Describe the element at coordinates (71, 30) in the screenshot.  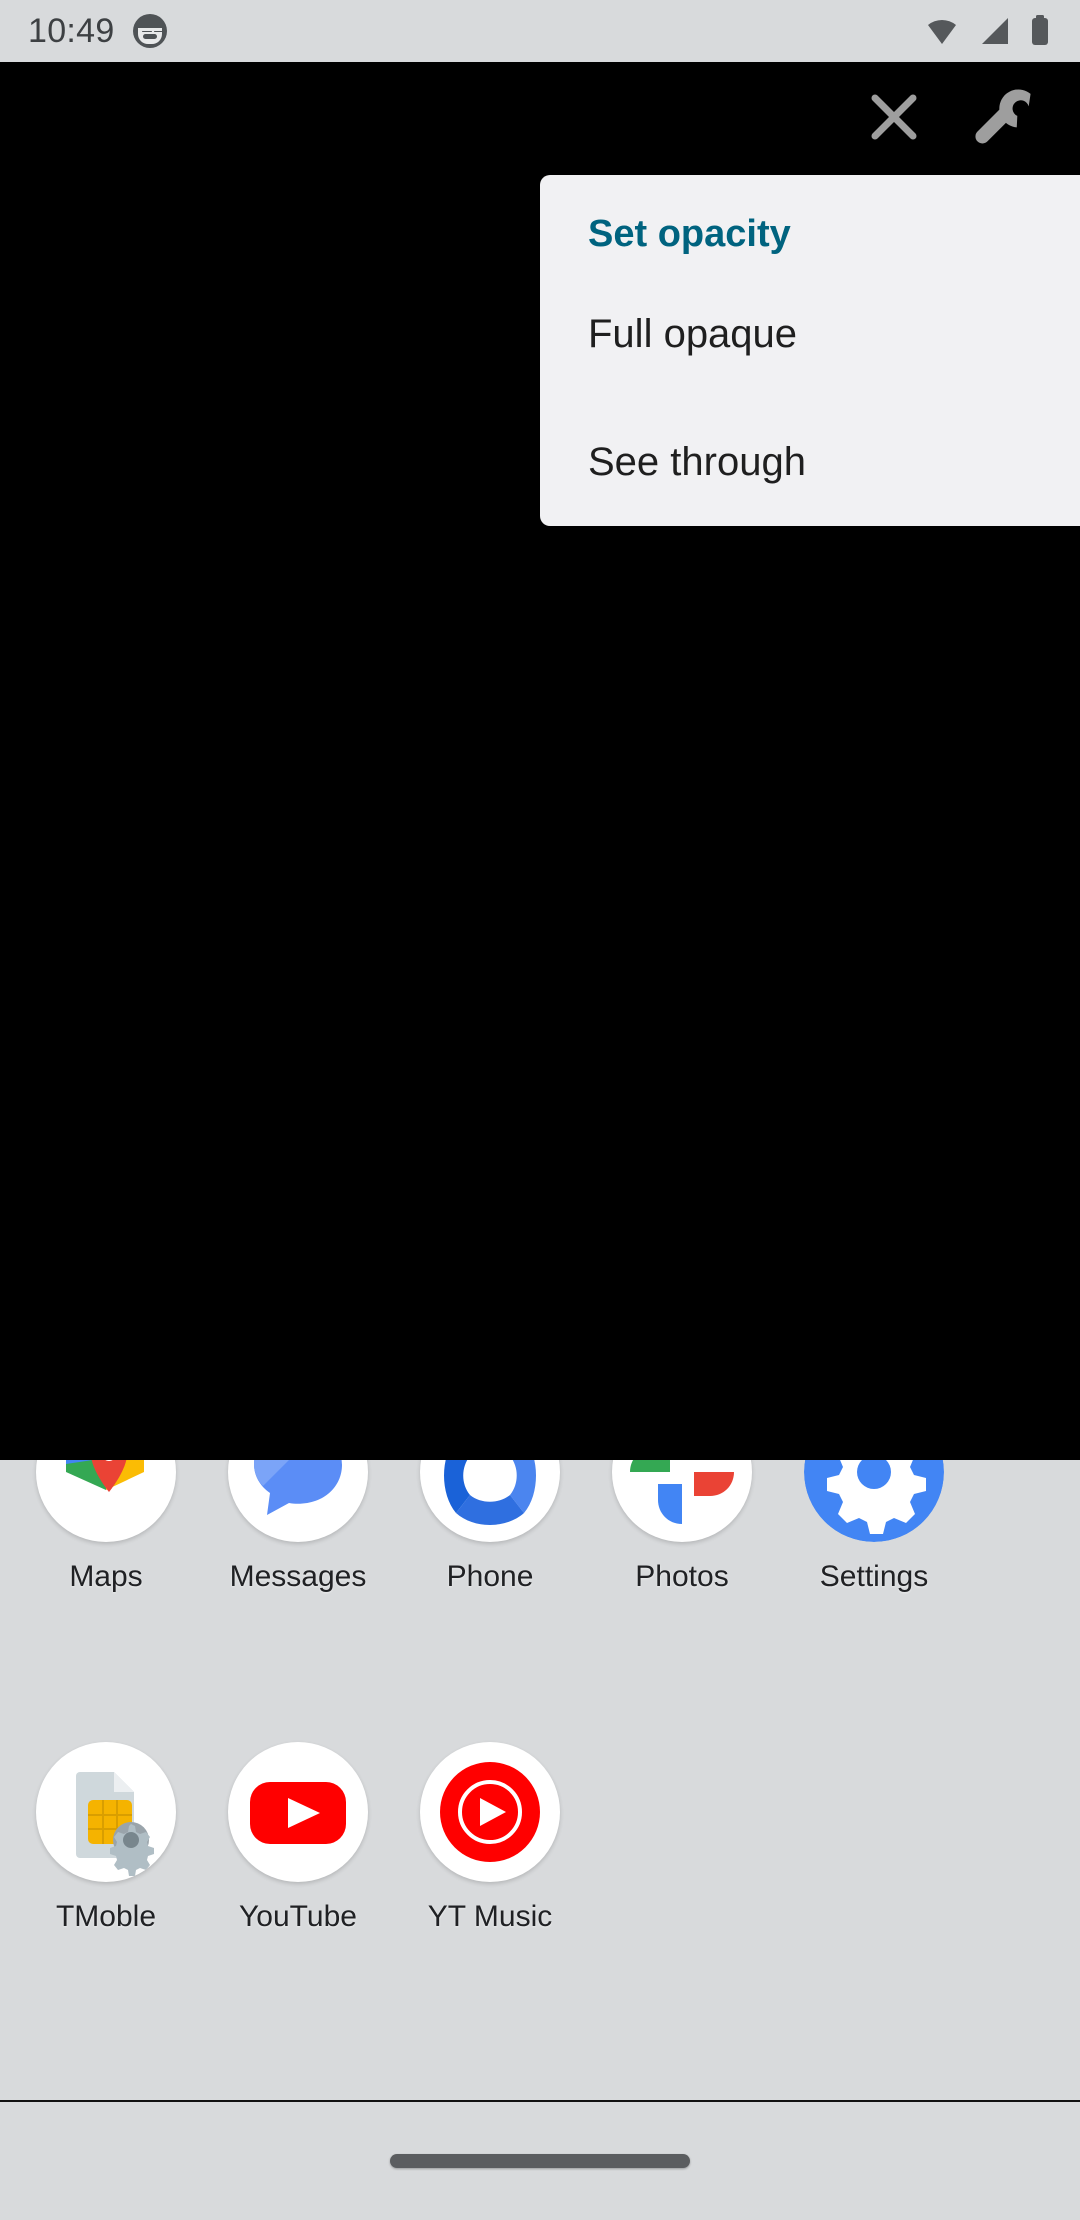
I see `status-clock: 10:49` at that location.